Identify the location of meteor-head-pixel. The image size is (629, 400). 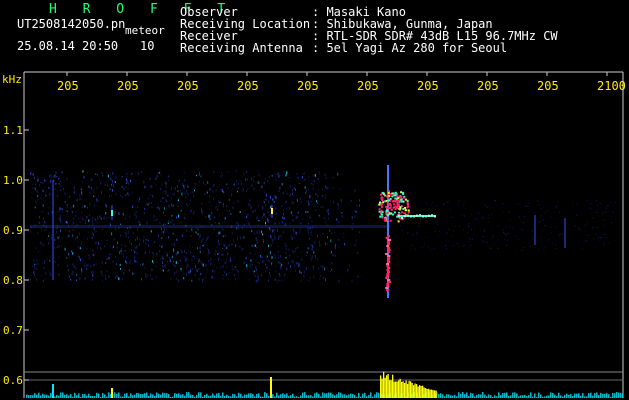
(387, 278).